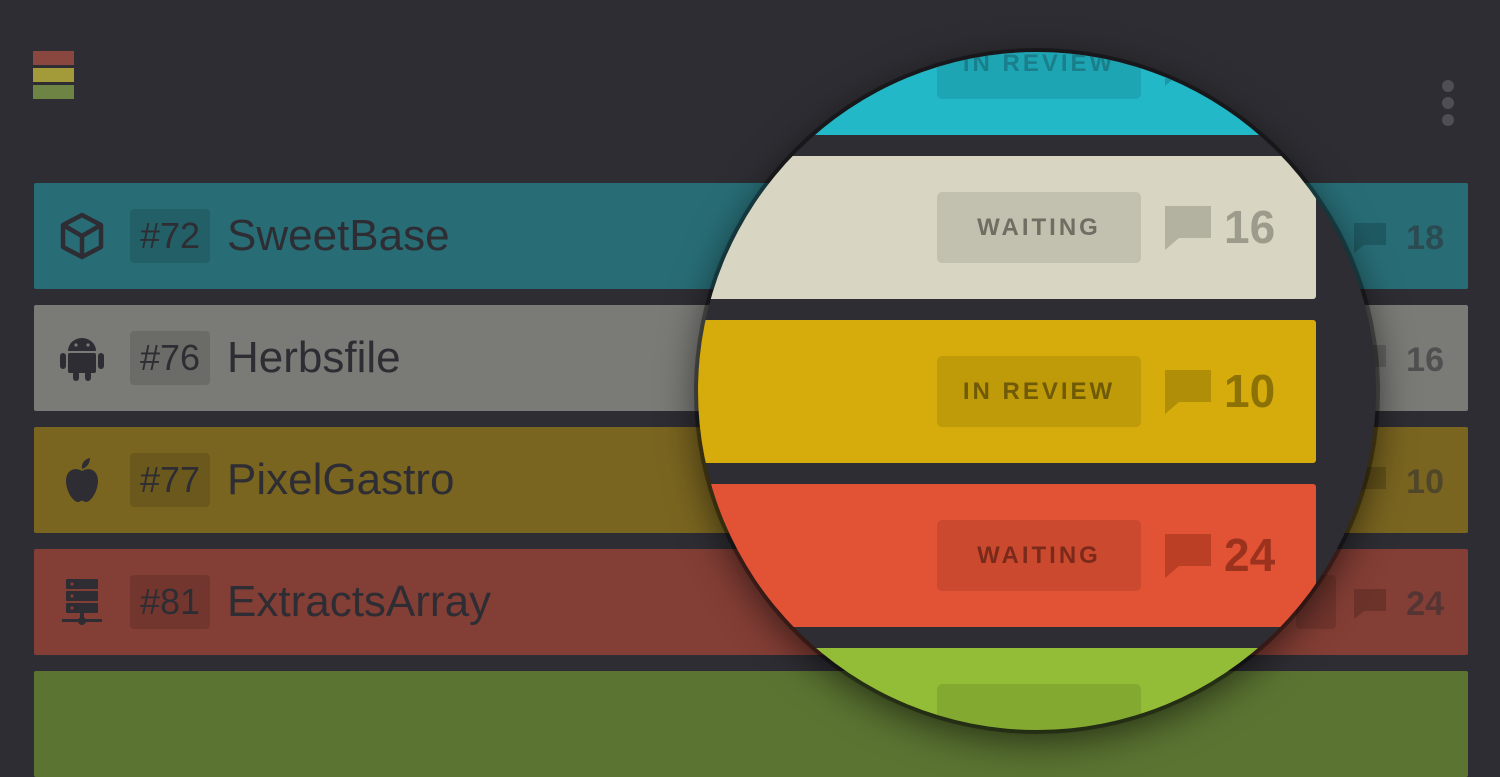 This screenshot has height=777, width=1500. I want to click on project-number: #72, so click(170, 236).